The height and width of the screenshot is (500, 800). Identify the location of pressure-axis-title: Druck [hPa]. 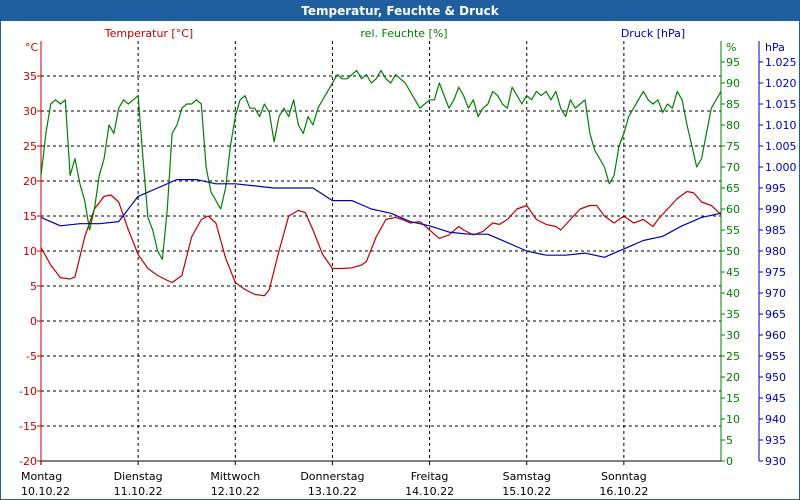
(653, 33).